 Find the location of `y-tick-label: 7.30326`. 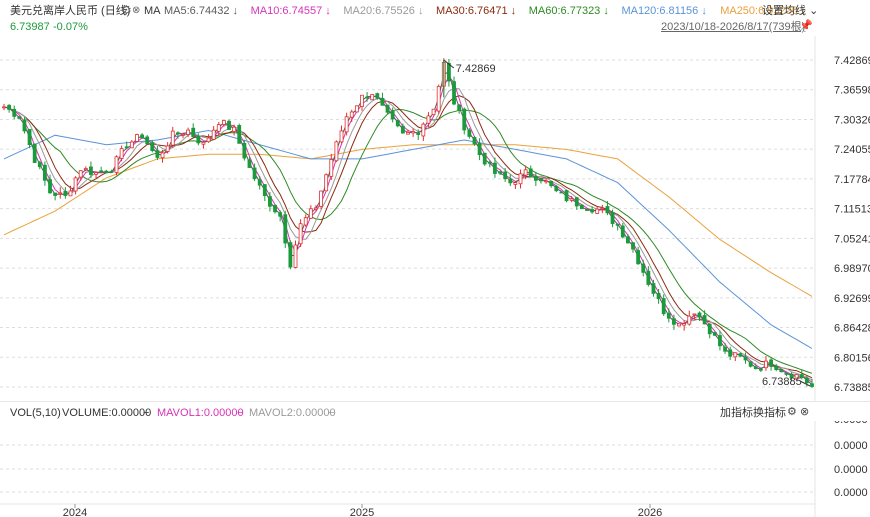

y-tick-label: 7.30326 is located at coordinates (852, 120).